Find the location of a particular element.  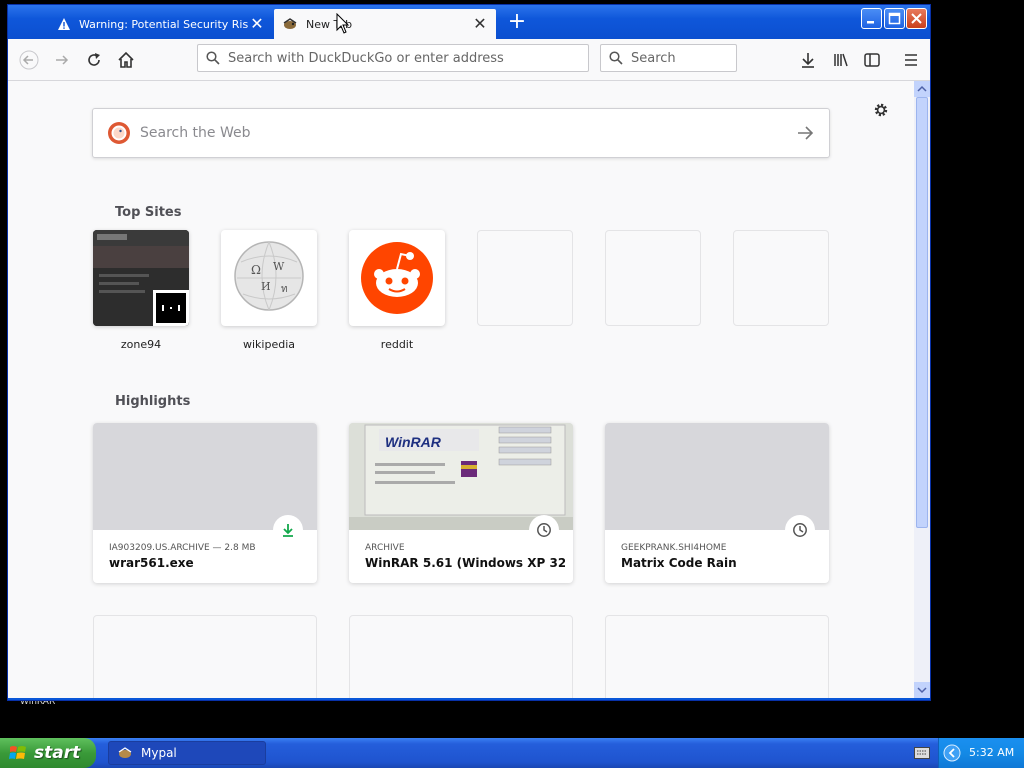

tab-new-tab: New Tab ✕ is located at coordinates (385, 24).